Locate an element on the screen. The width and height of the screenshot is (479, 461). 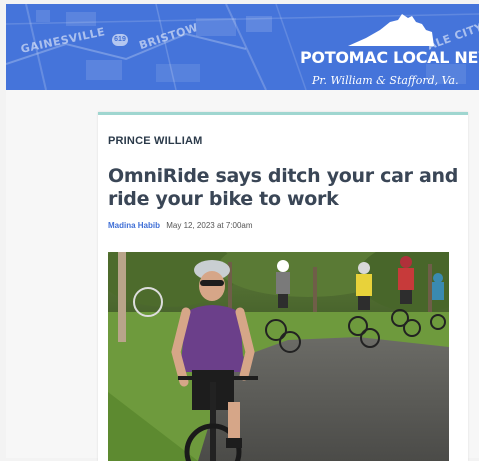
author-link: Madina Habib is located at coordinates (134, 225).